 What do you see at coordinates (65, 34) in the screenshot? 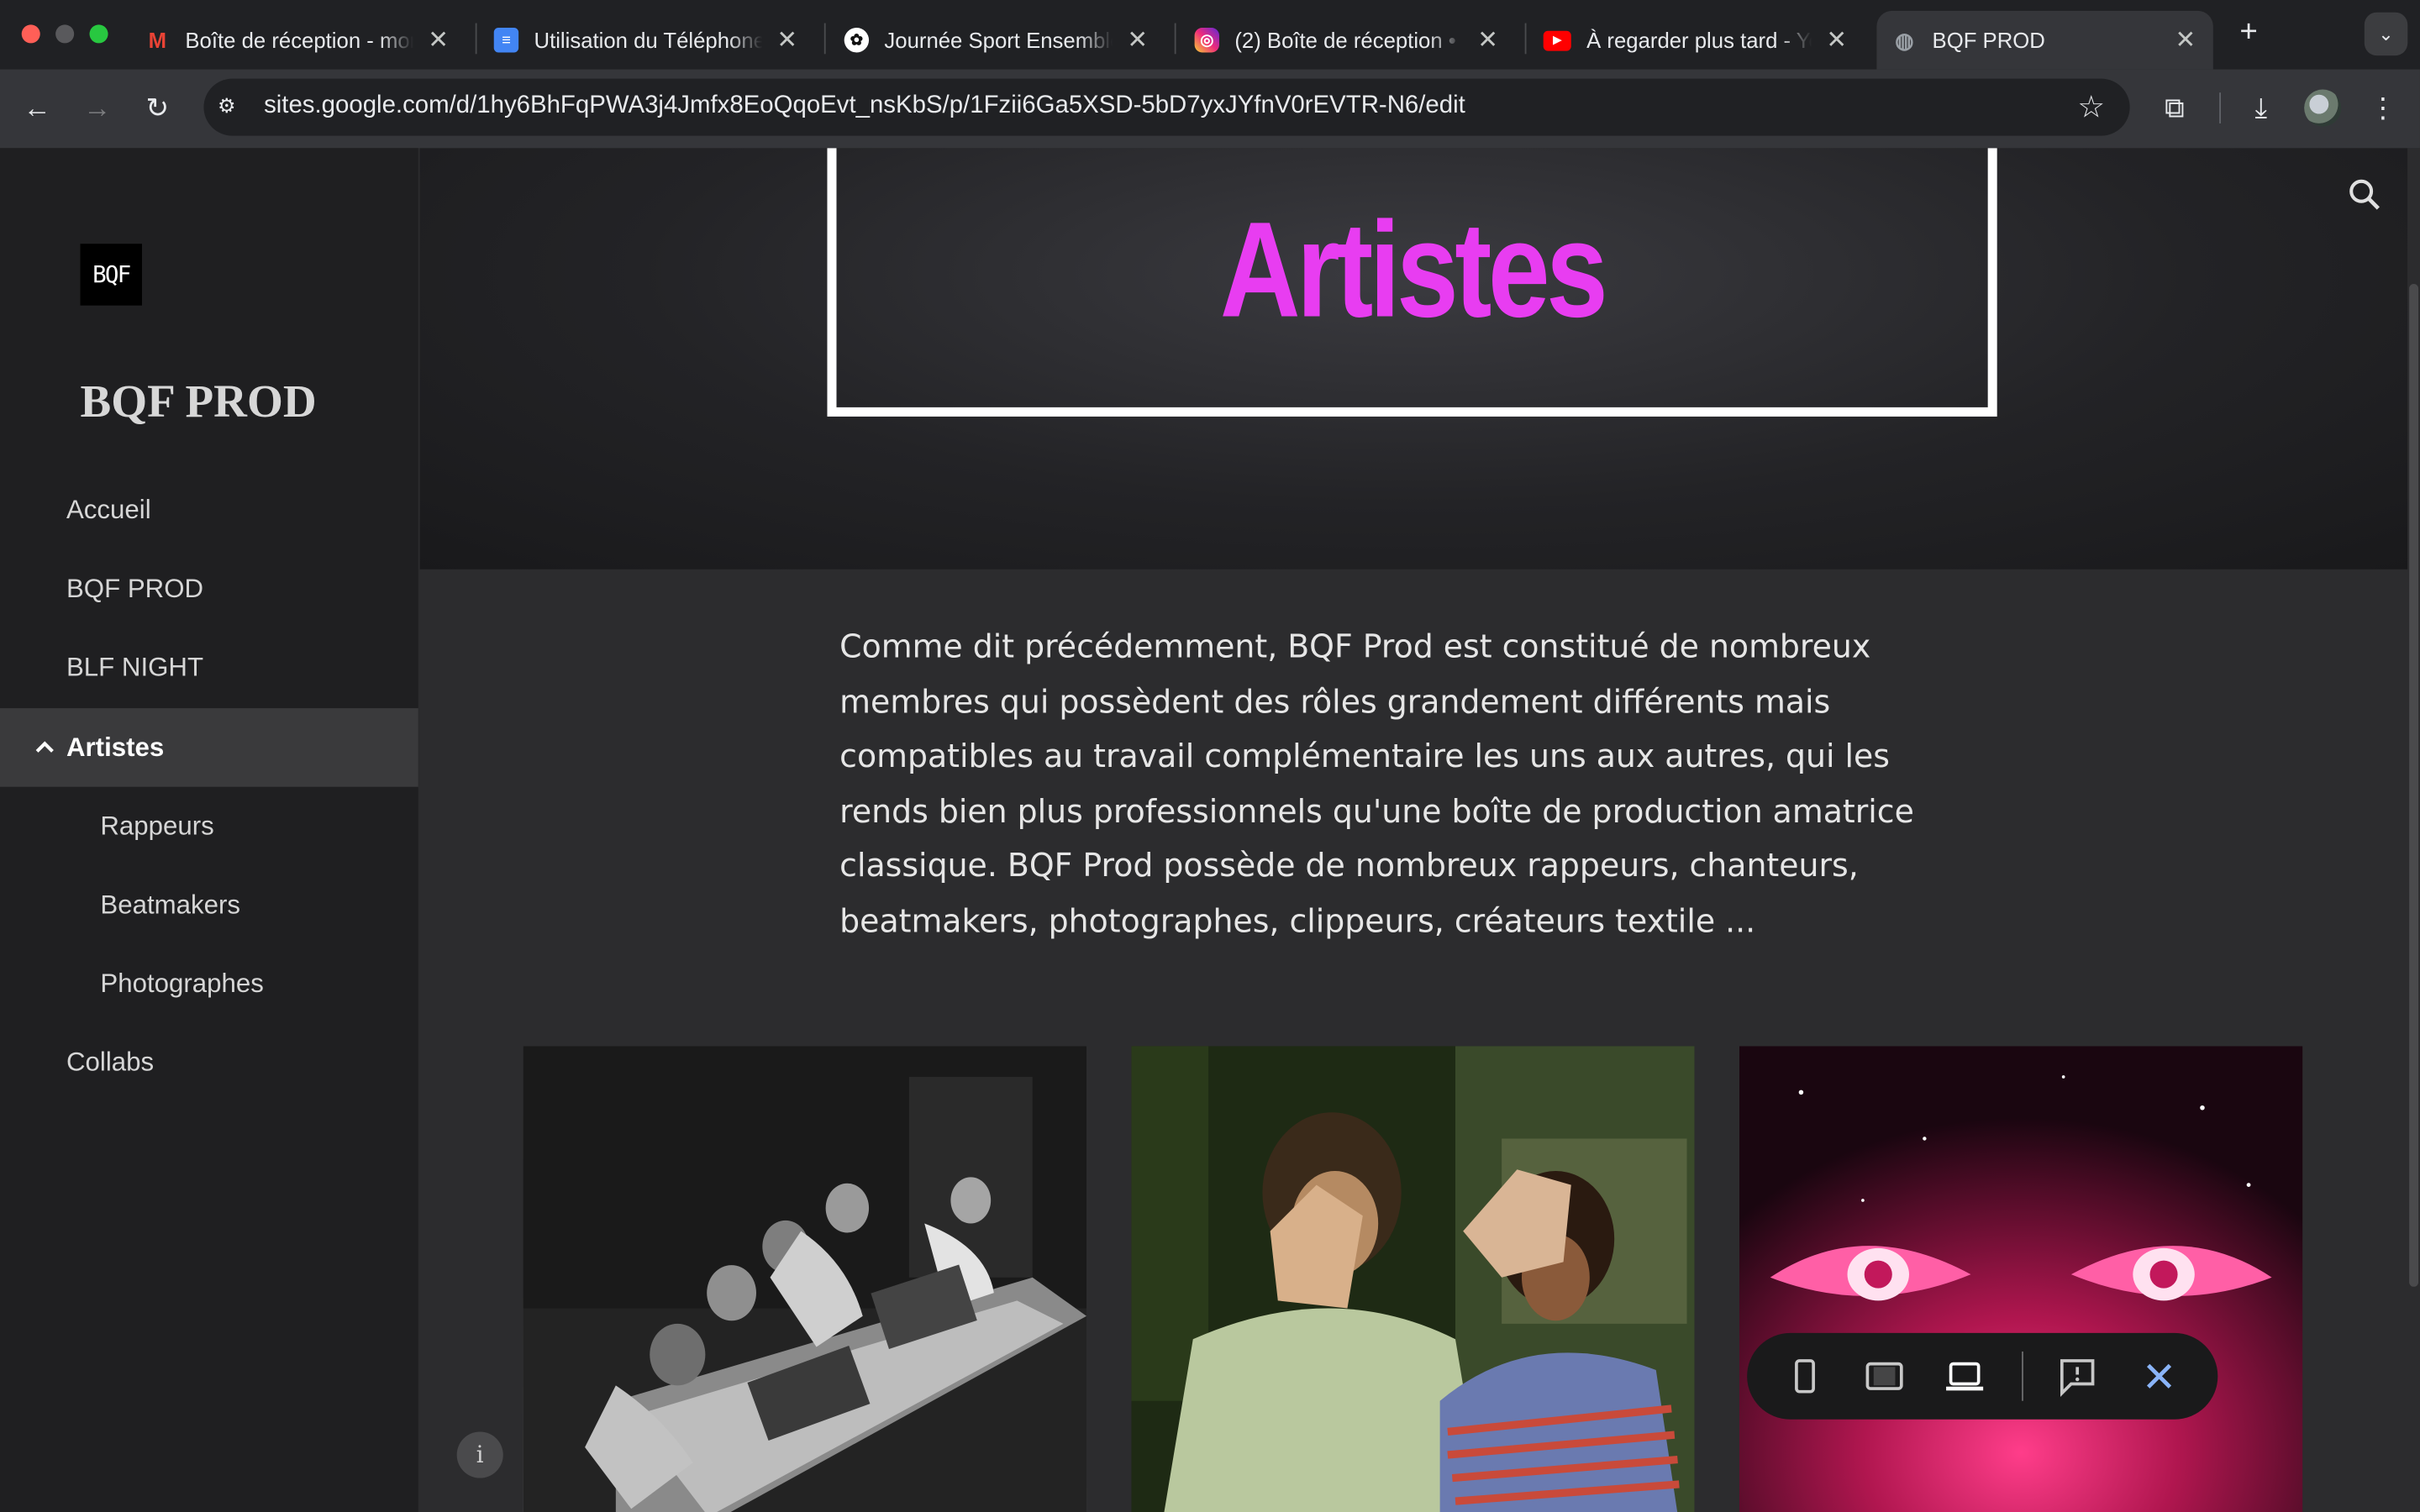
I see `minimize-window-button` at bounding box center [65, 34].